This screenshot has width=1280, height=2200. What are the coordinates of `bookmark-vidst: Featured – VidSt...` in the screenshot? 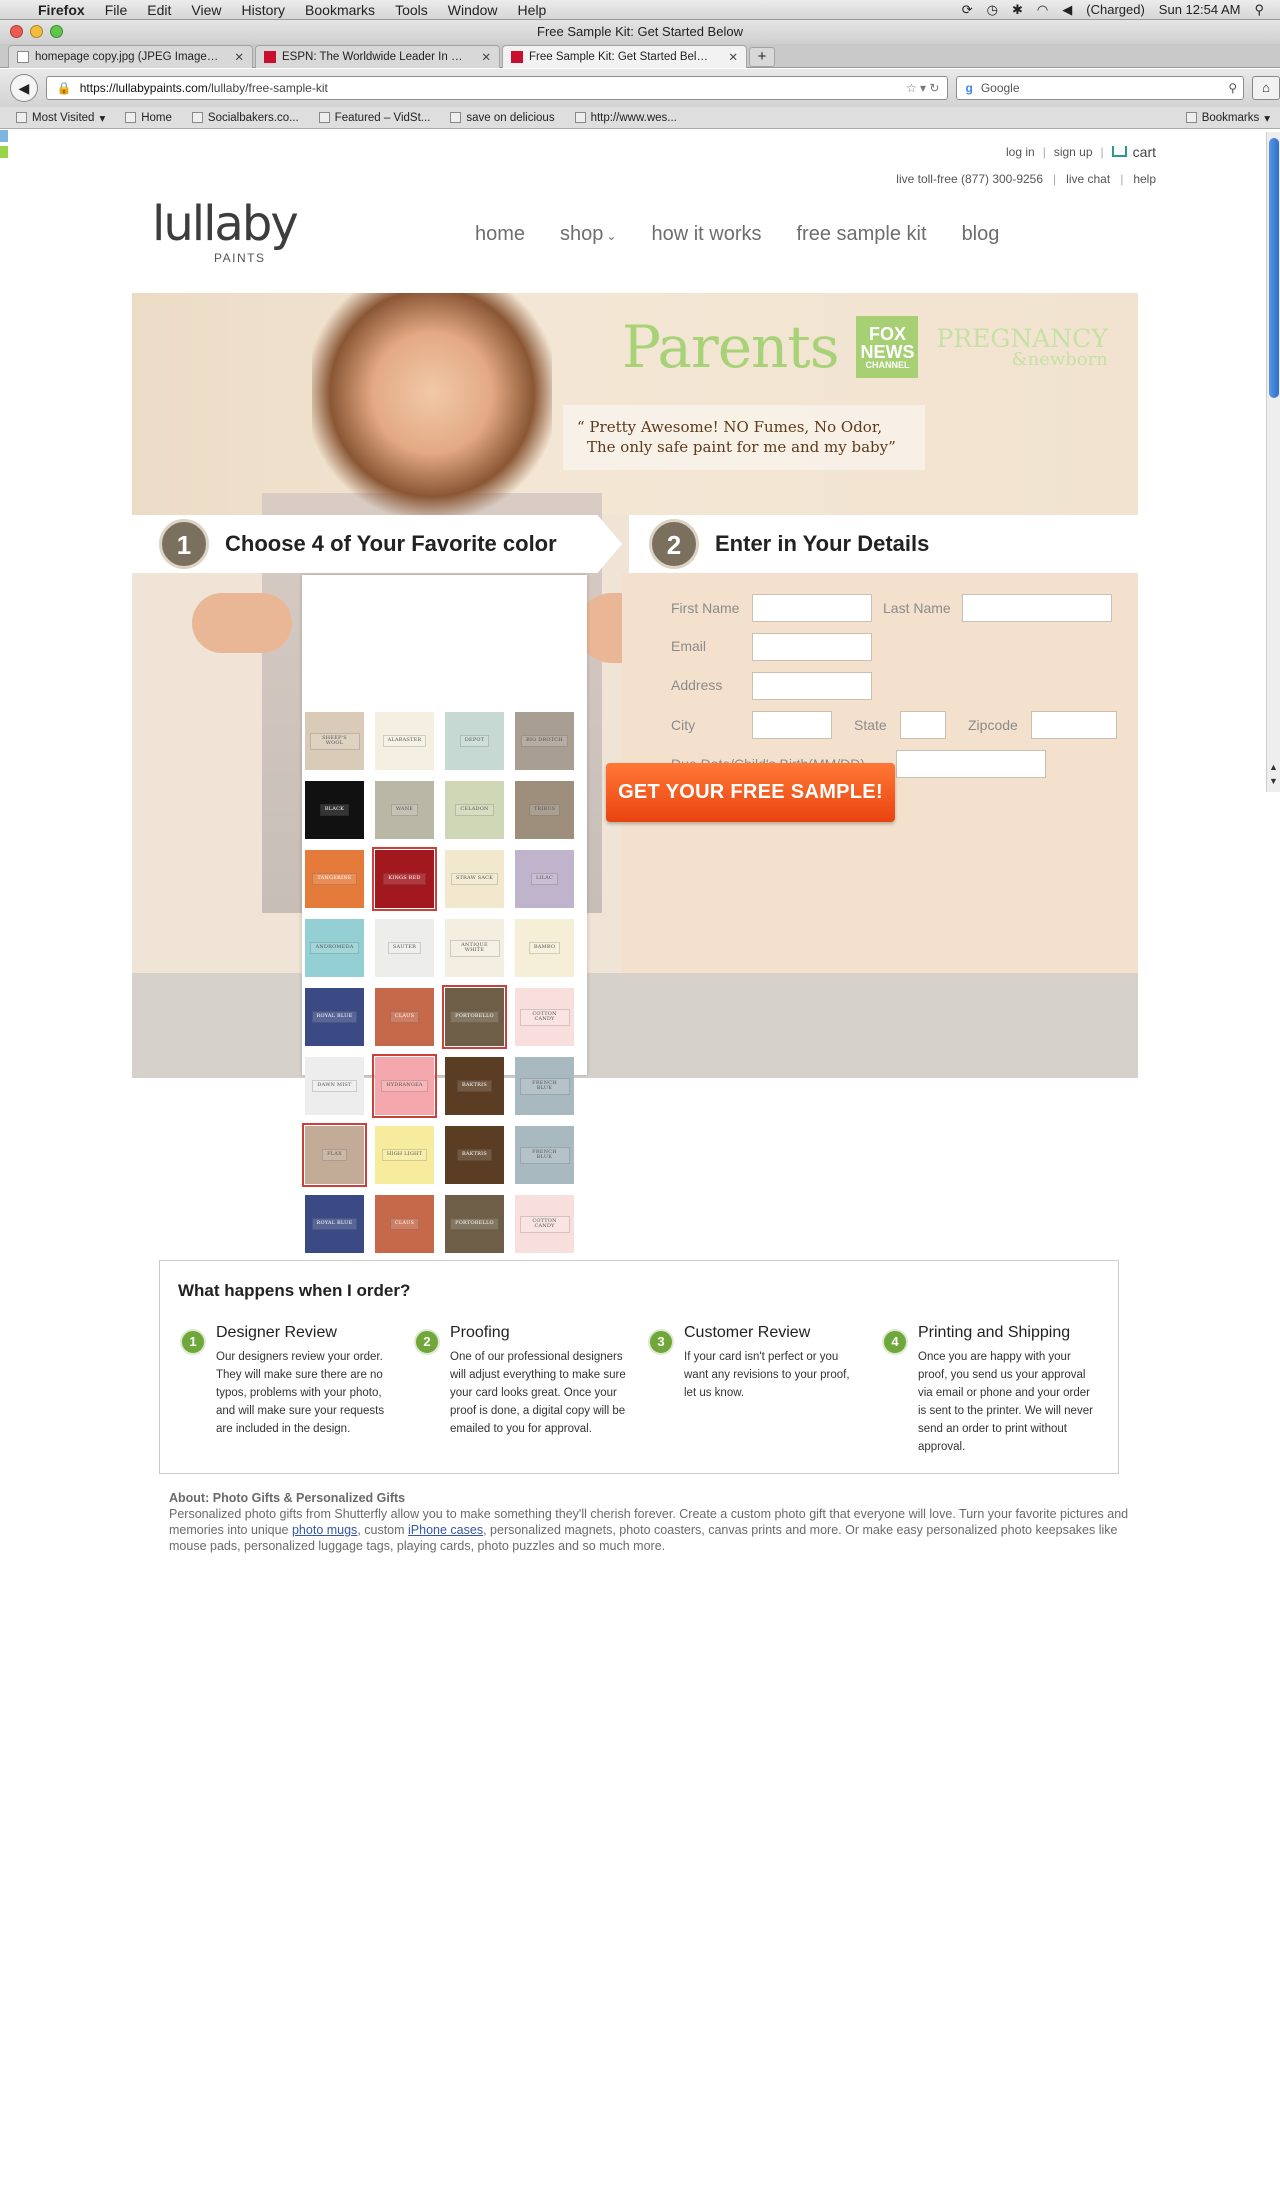 It's located at (374, 118).